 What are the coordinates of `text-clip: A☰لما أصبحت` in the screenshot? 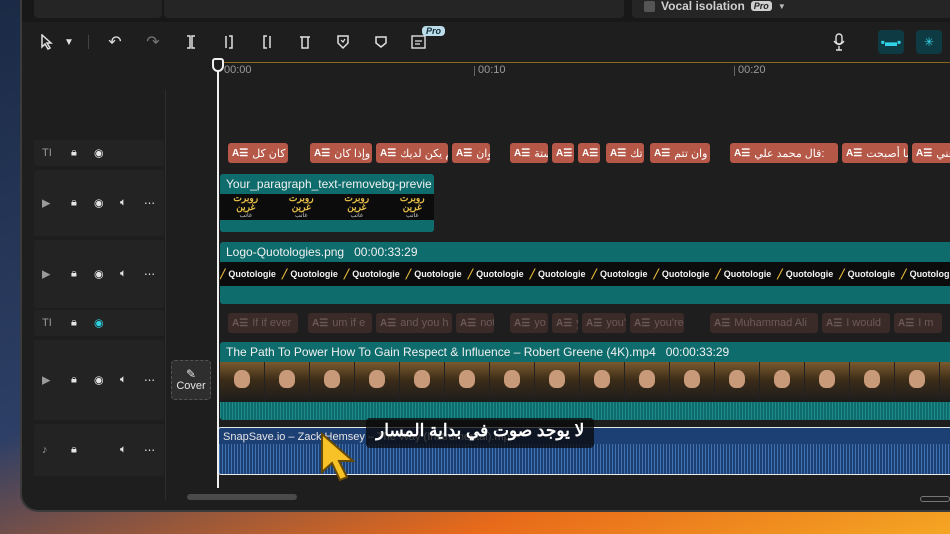 It's located at (875, 153).